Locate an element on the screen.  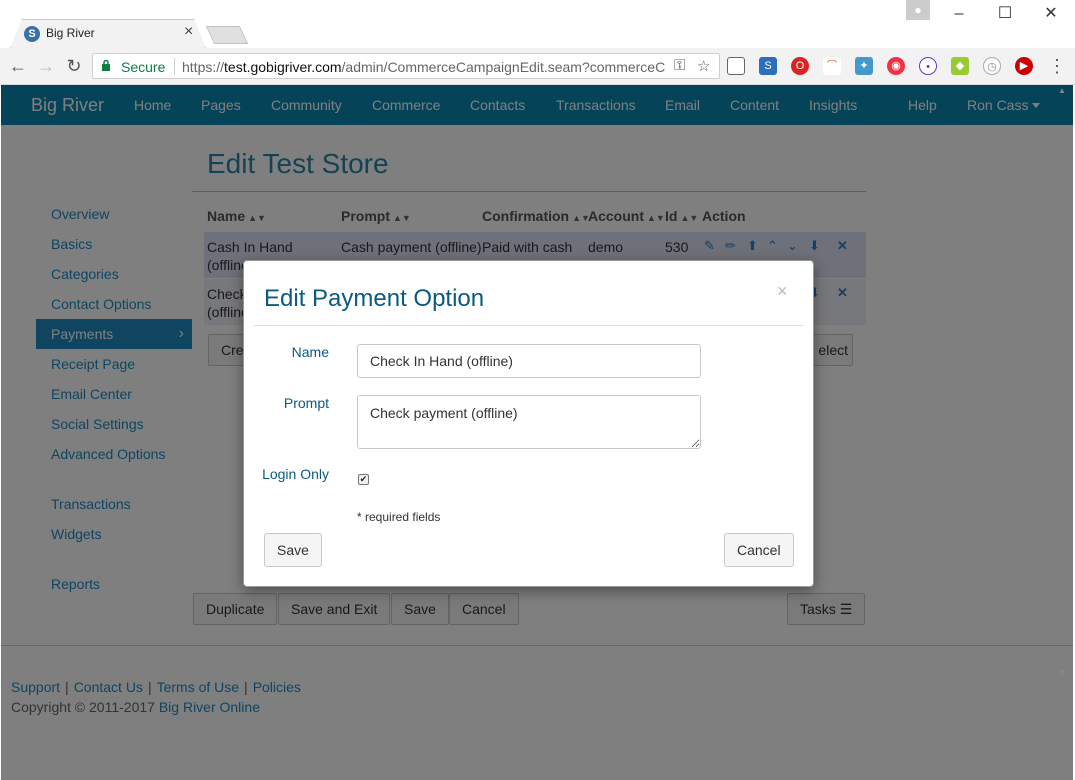
browser-tab: S Big River × is located at coordinates (108, 33).